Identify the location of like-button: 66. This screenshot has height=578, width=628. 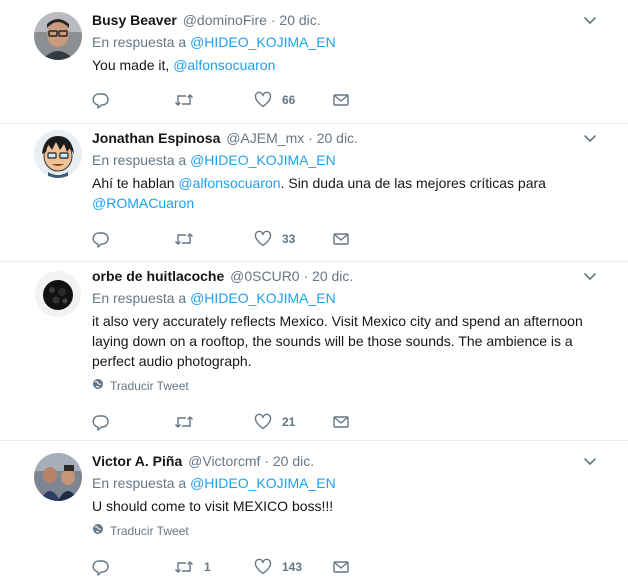
(274, 100).